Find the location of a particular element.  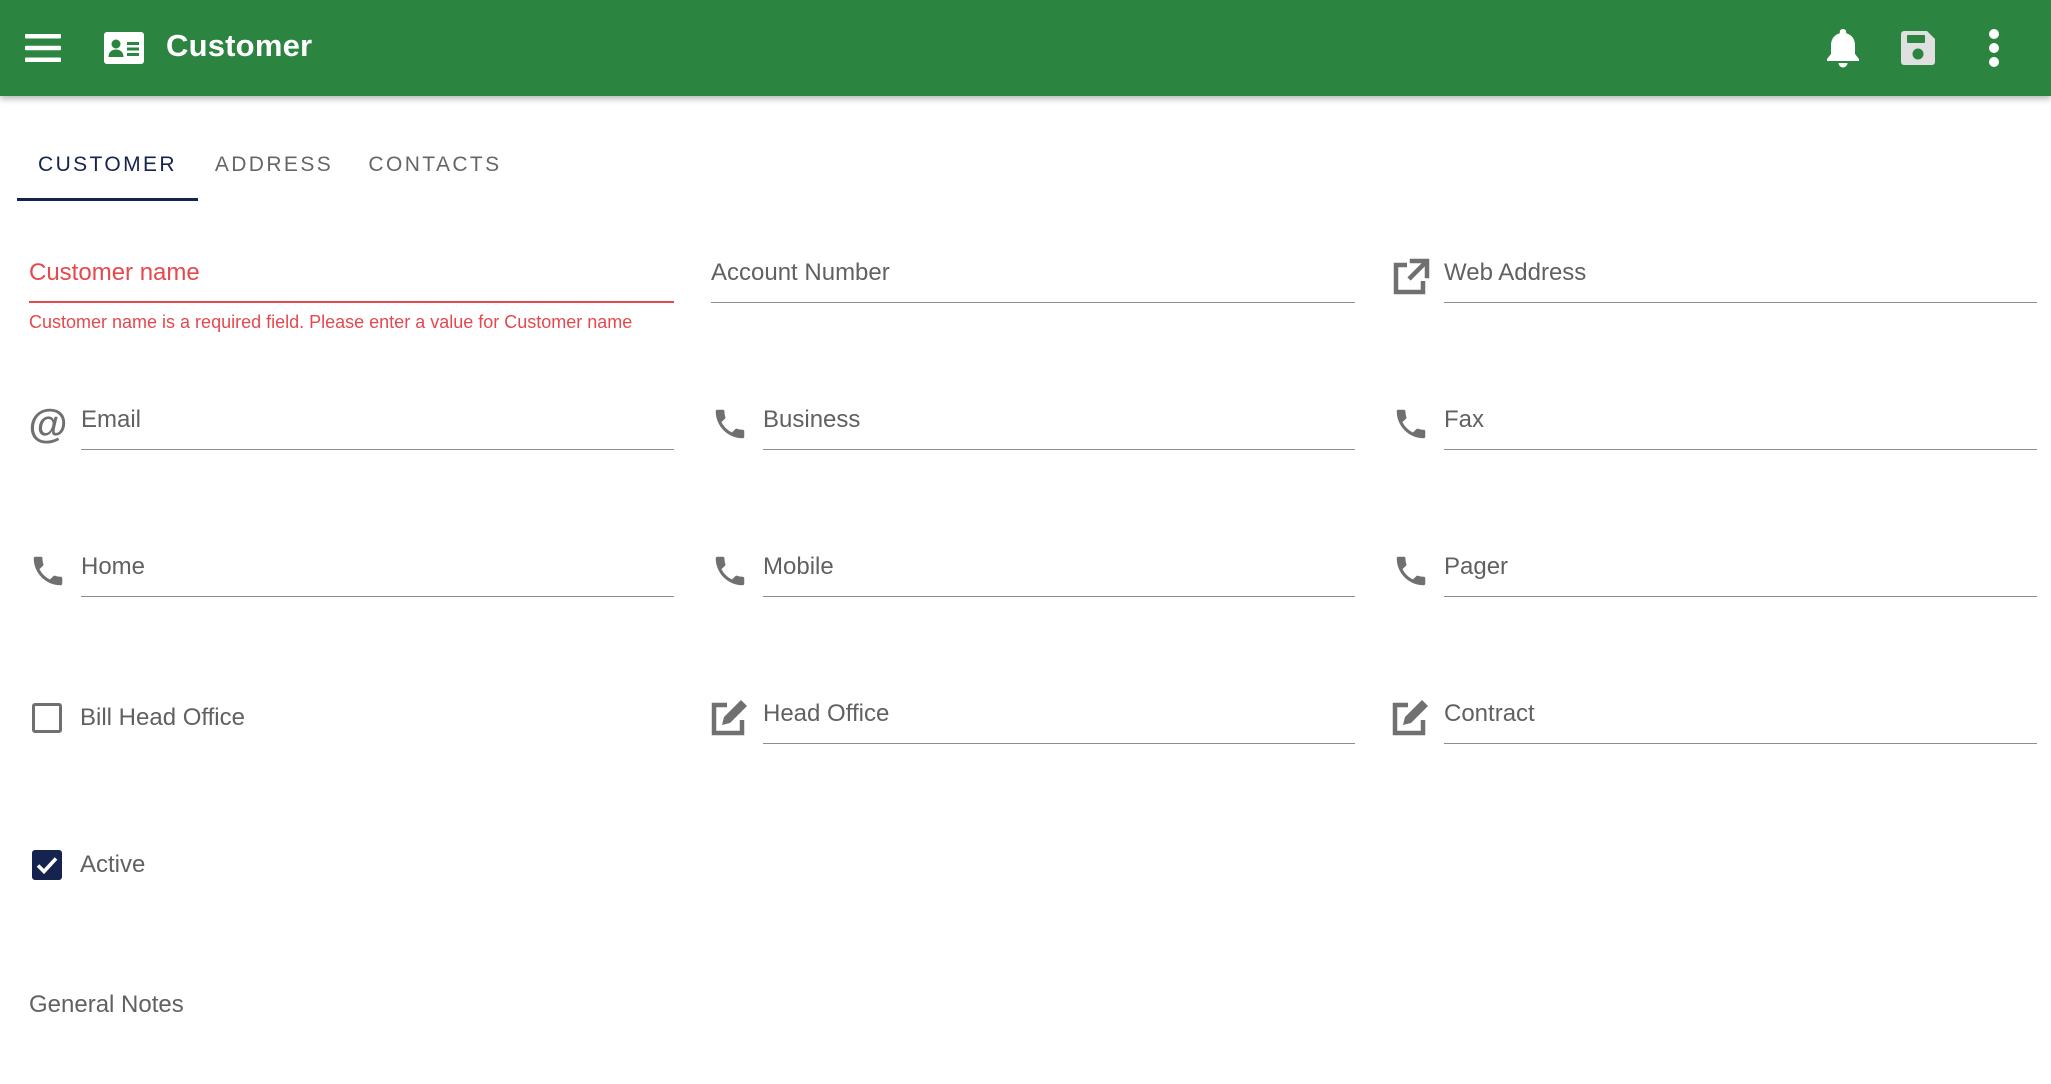

business-phone-field: Business is located at coordinates (1059, 405).